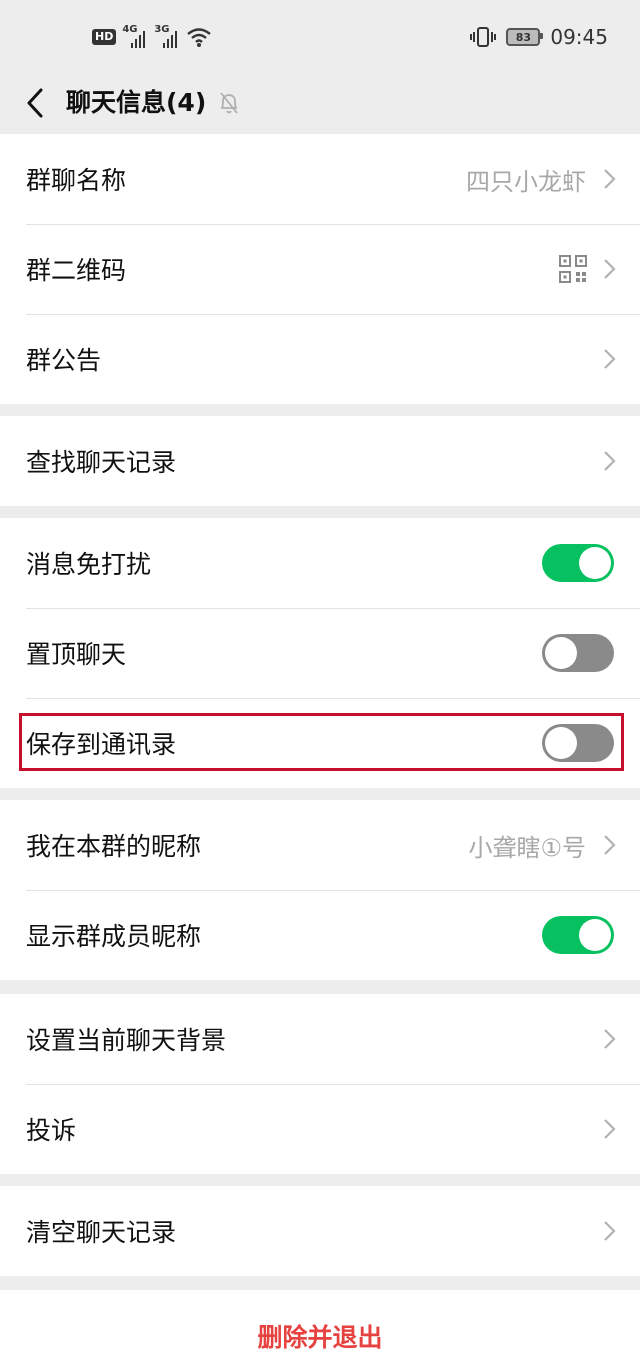 The width and height of the screenshot is (640, 1369). Describe the element at coordinates (101, 744) in the screenshot. I see `row-label: 保存到通讯录` at that location.